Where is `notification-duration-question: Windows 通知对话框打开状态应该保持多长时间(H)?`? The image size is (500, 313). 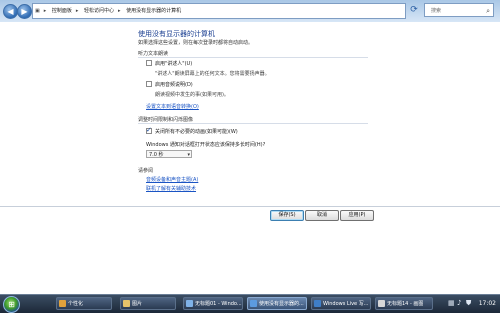
notification-duration-question: Windows 通知对话框打开状态应该保持多长时间(H)? is located at coordinates (206, 145).